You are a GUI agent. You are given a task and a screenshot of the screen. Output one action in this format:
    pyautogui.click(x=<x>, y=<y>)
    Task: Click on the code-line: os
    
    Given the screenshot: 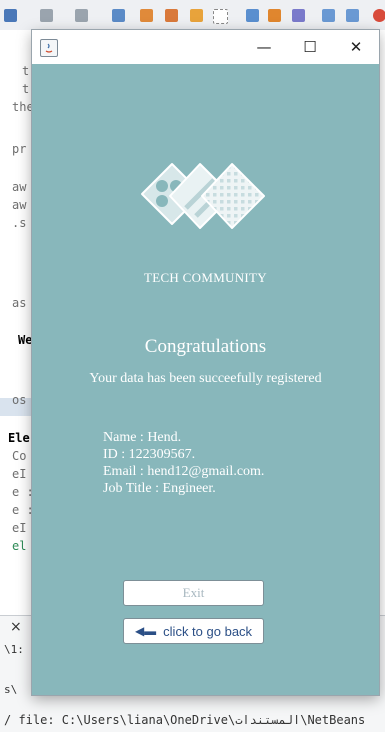 What is the action you would take?
    pyautogui.click(x=19, y=400)
    